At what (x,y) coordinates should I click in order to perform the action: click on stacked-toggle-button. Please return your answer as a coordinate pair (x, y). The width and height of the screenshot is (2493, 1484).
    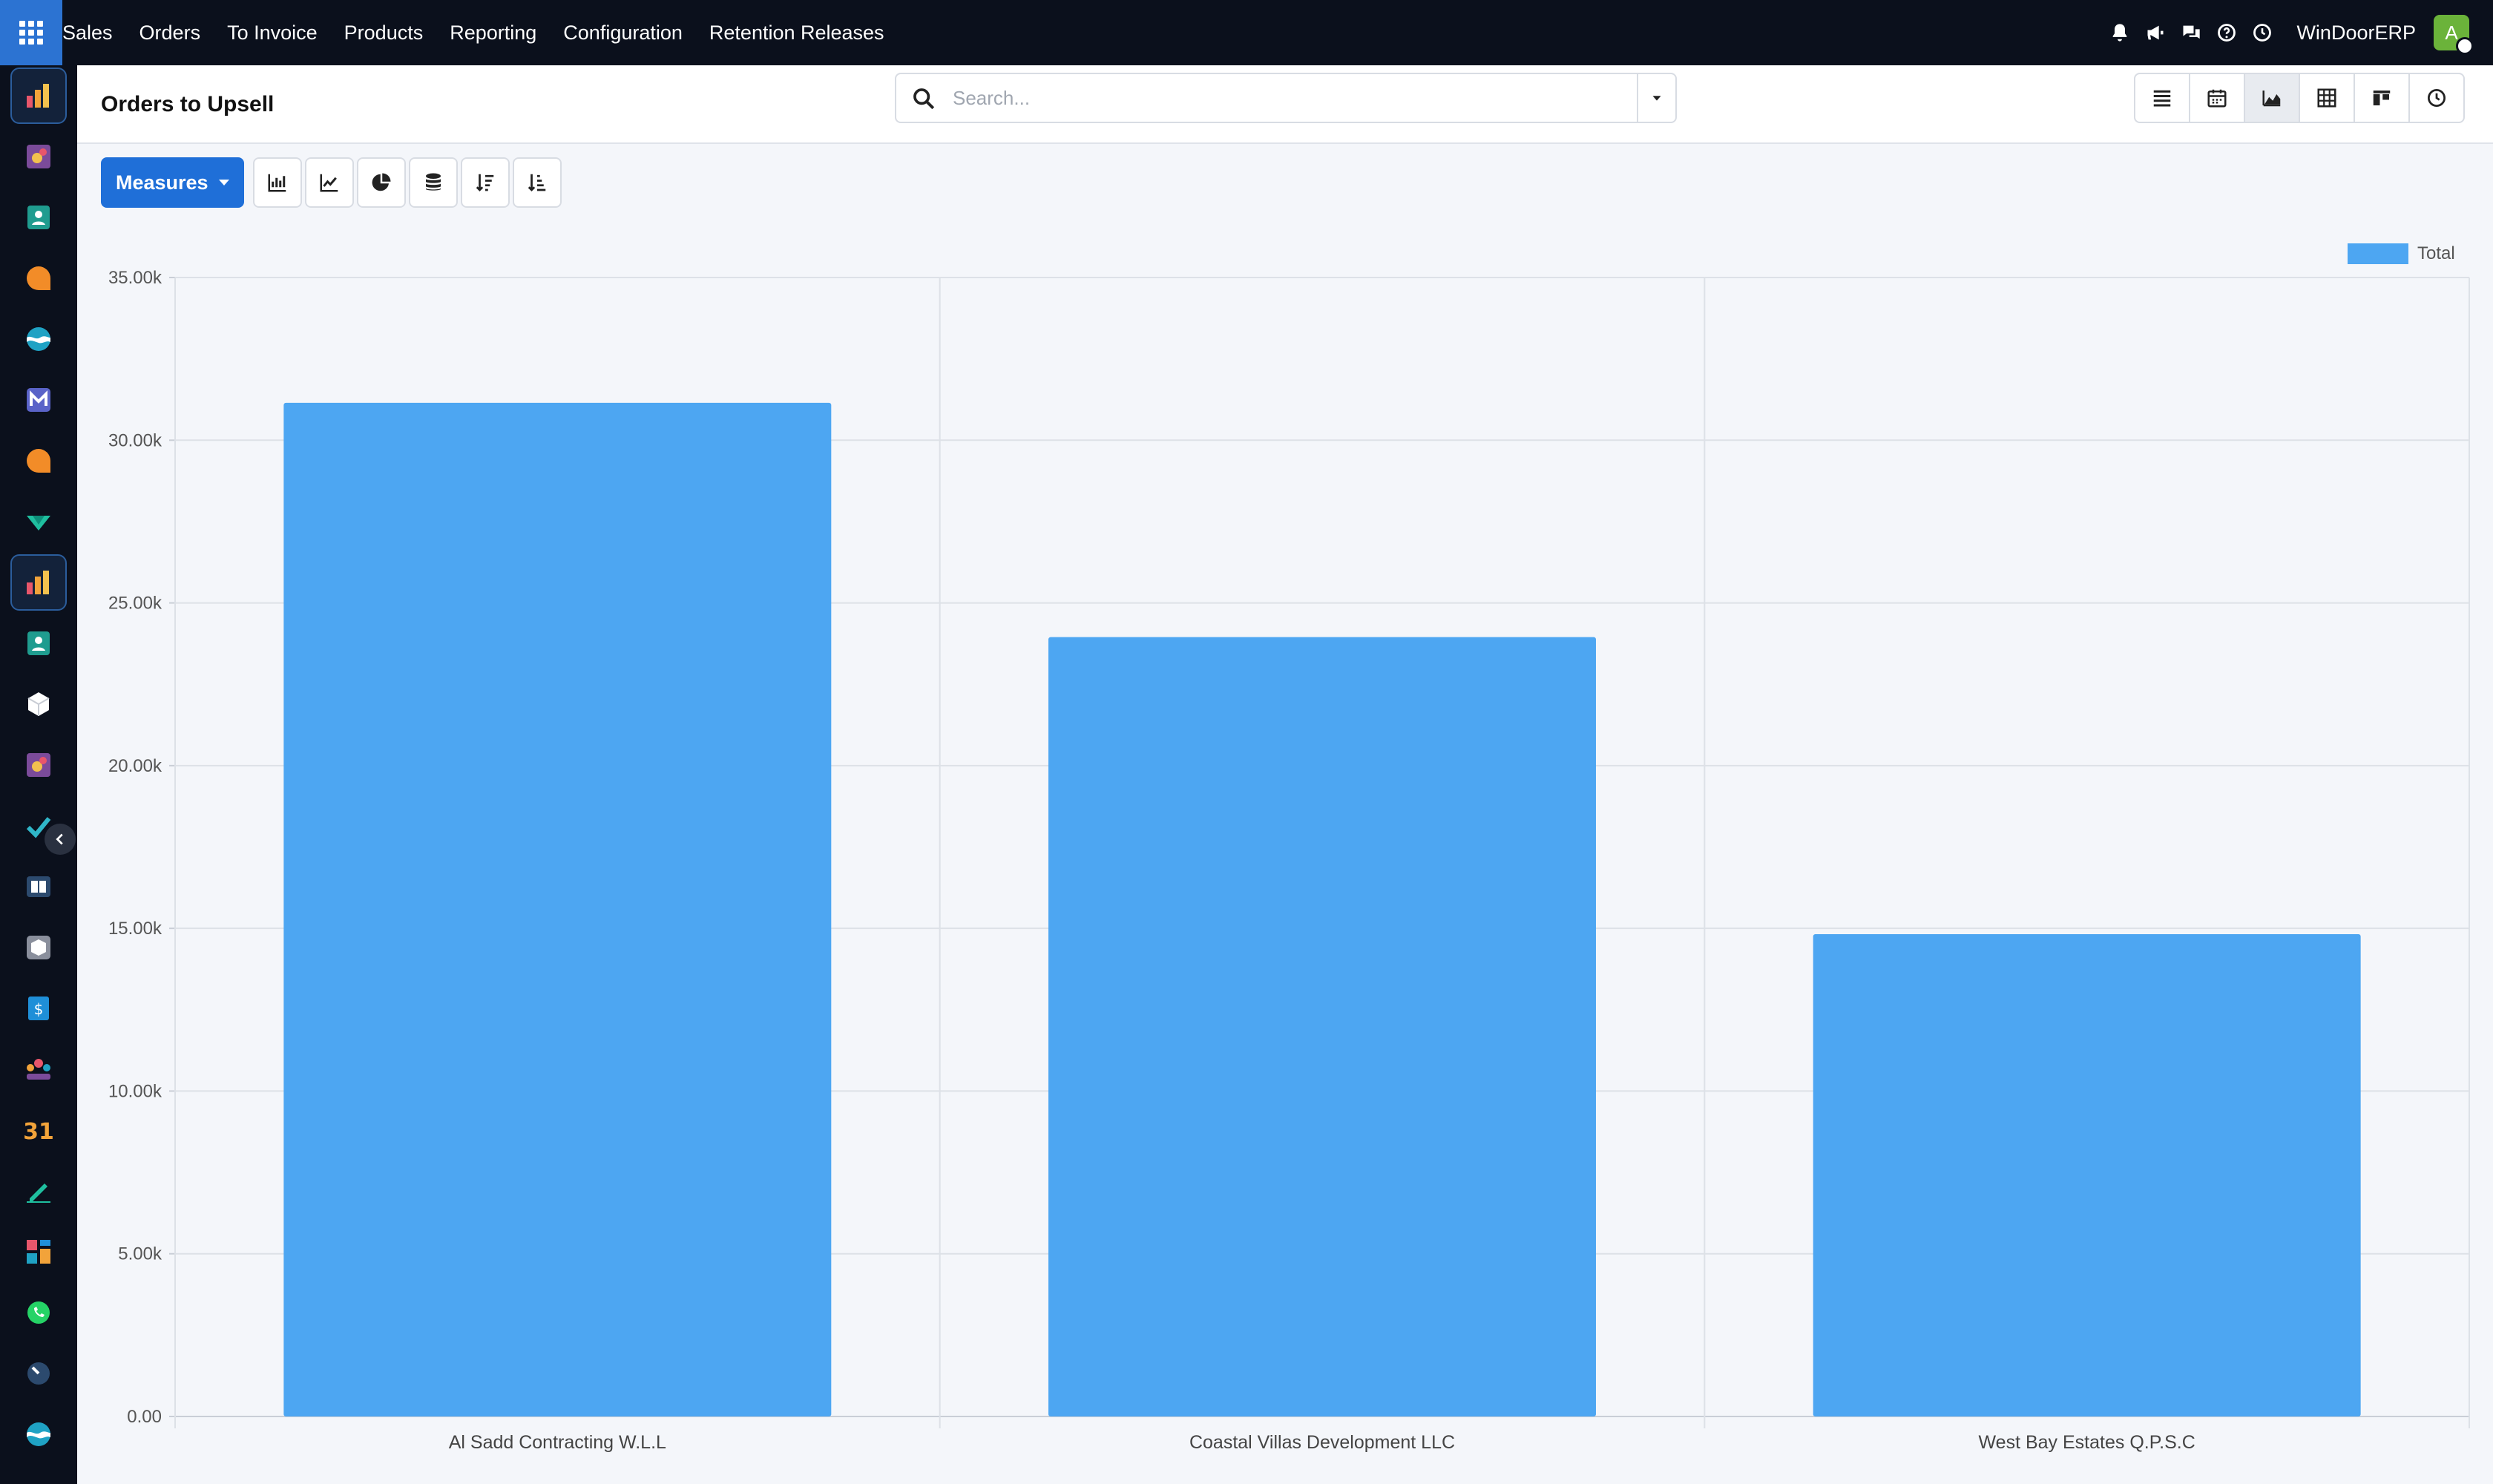
    Looking at the image, I should click on (433, 182).